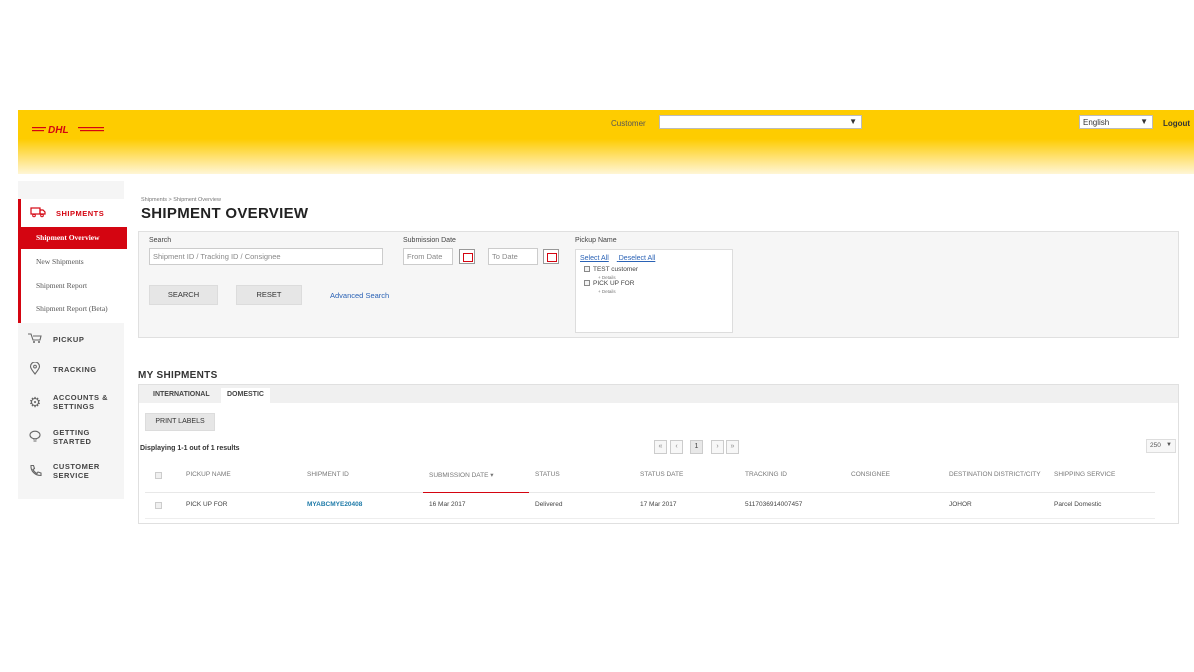  I want to click on pickup-option-label: TEST customer, so click(616, 269).